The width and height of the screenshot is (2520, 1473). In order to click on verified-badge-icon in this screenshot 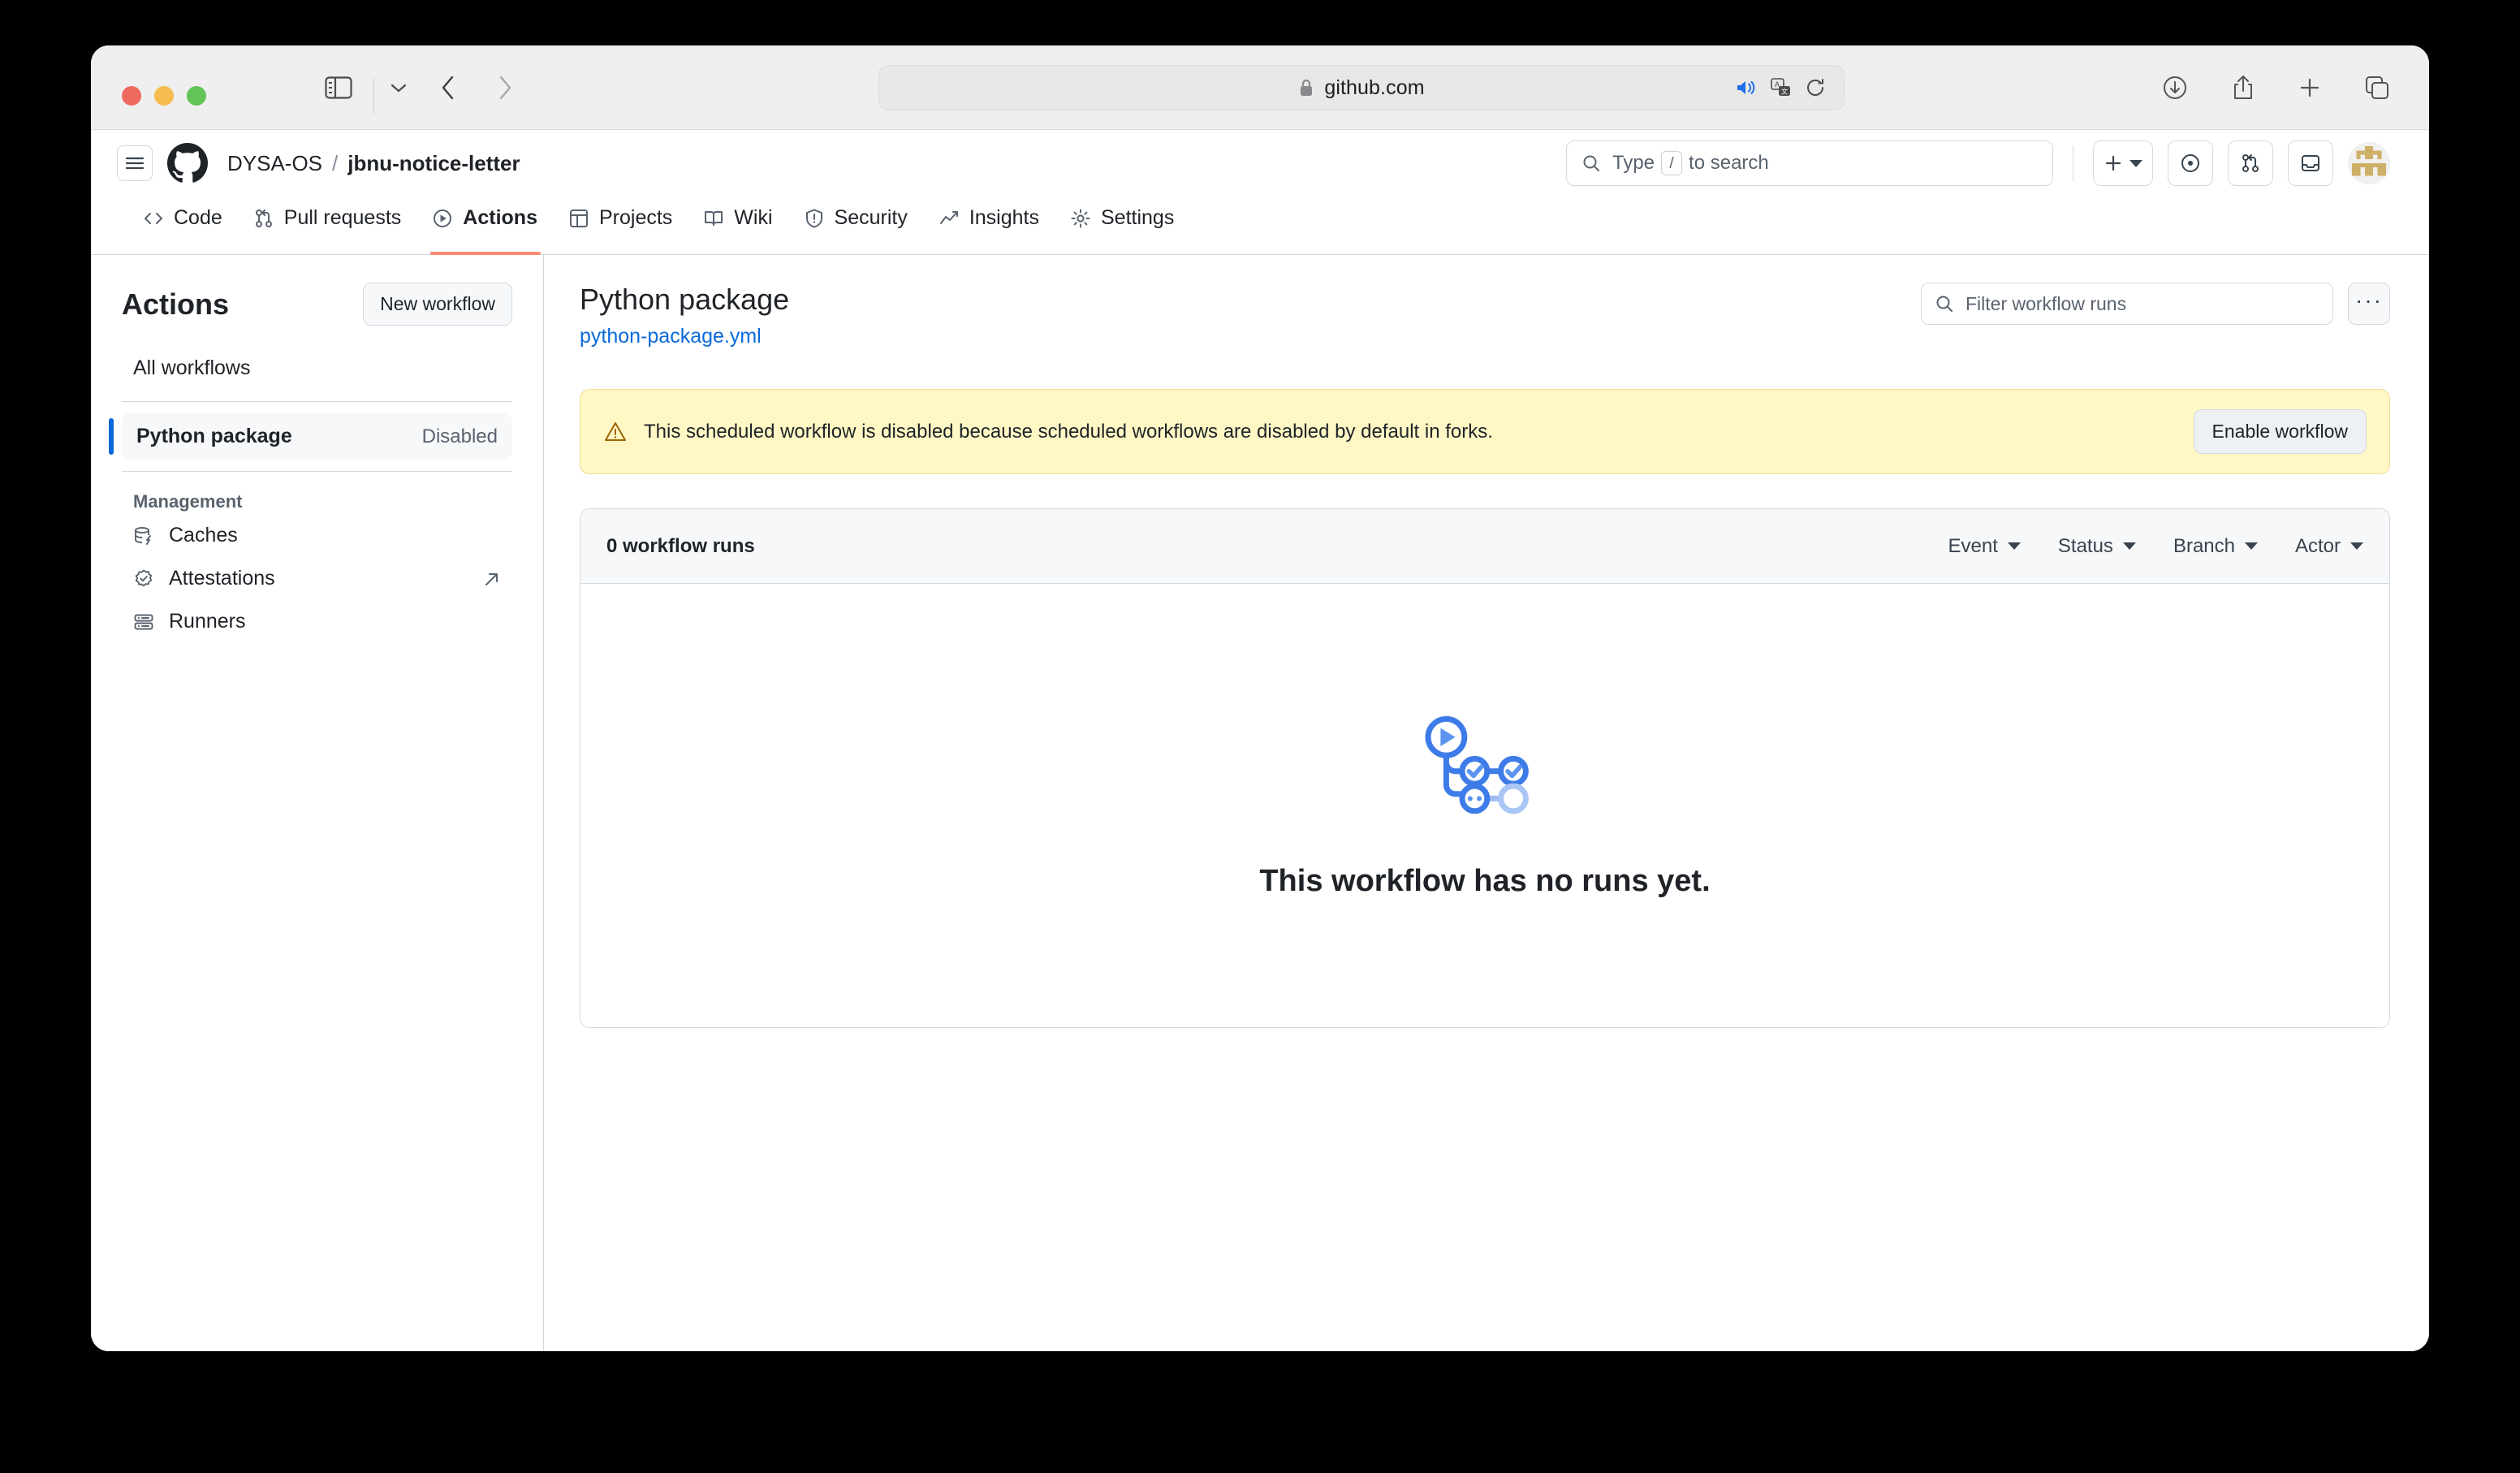, I will do `click(143, 579)`.